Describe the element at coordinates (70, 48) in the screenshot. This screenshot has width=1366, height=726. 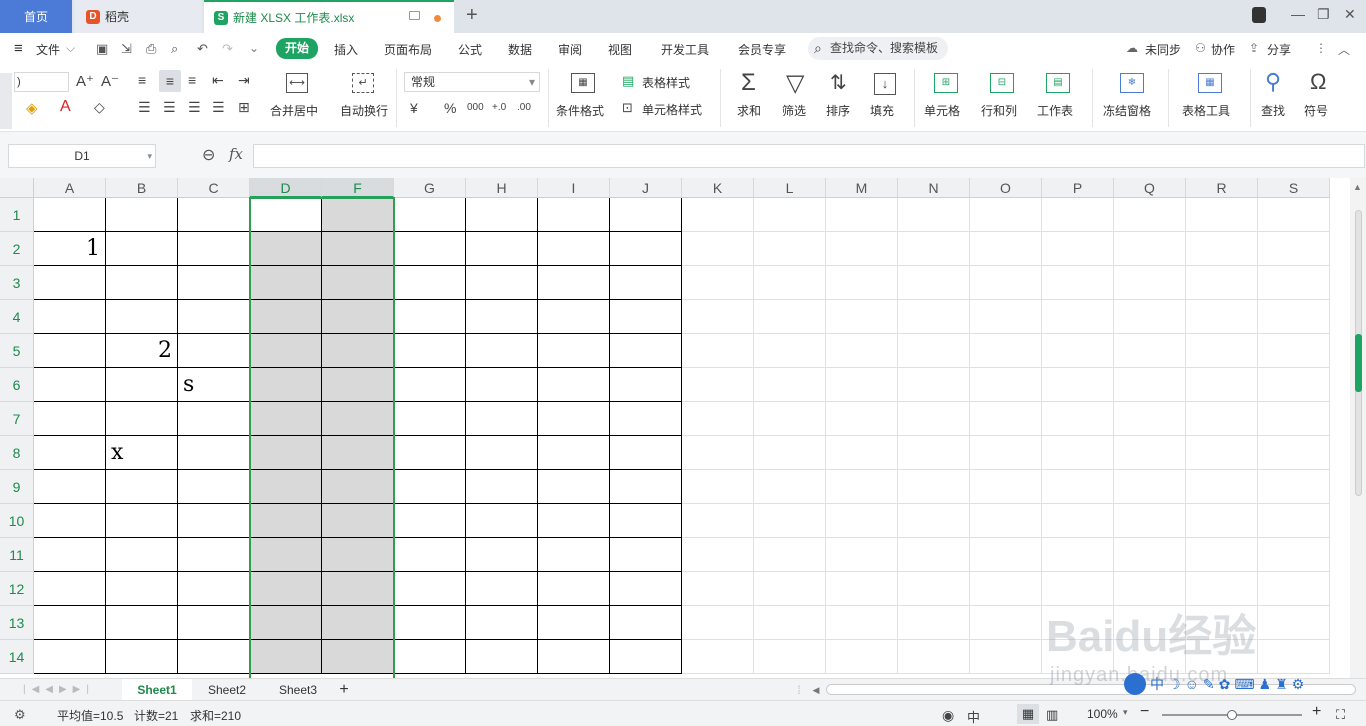
I see `chevron-down-icon: ⌵` at that location.